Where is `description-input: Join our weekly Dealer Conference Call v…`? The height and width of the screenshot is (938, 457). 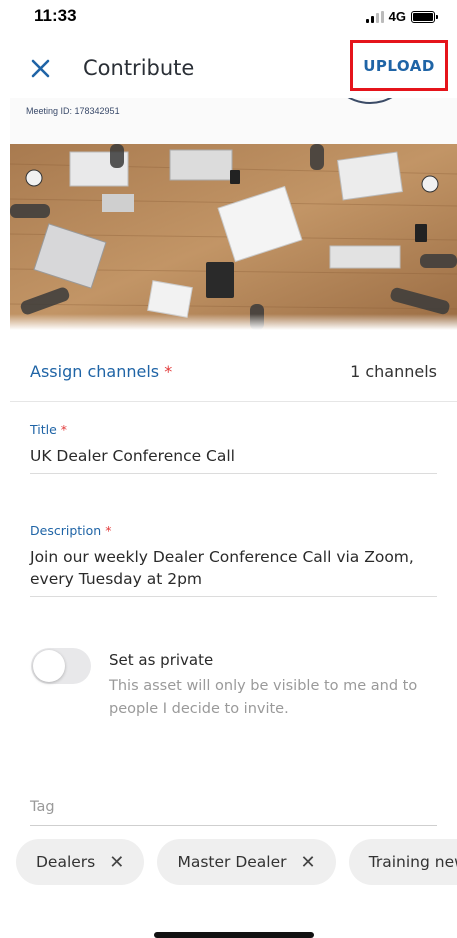 description-input: Join our weekly Dealer Conference Call v… is located at coordinates (233, 571).